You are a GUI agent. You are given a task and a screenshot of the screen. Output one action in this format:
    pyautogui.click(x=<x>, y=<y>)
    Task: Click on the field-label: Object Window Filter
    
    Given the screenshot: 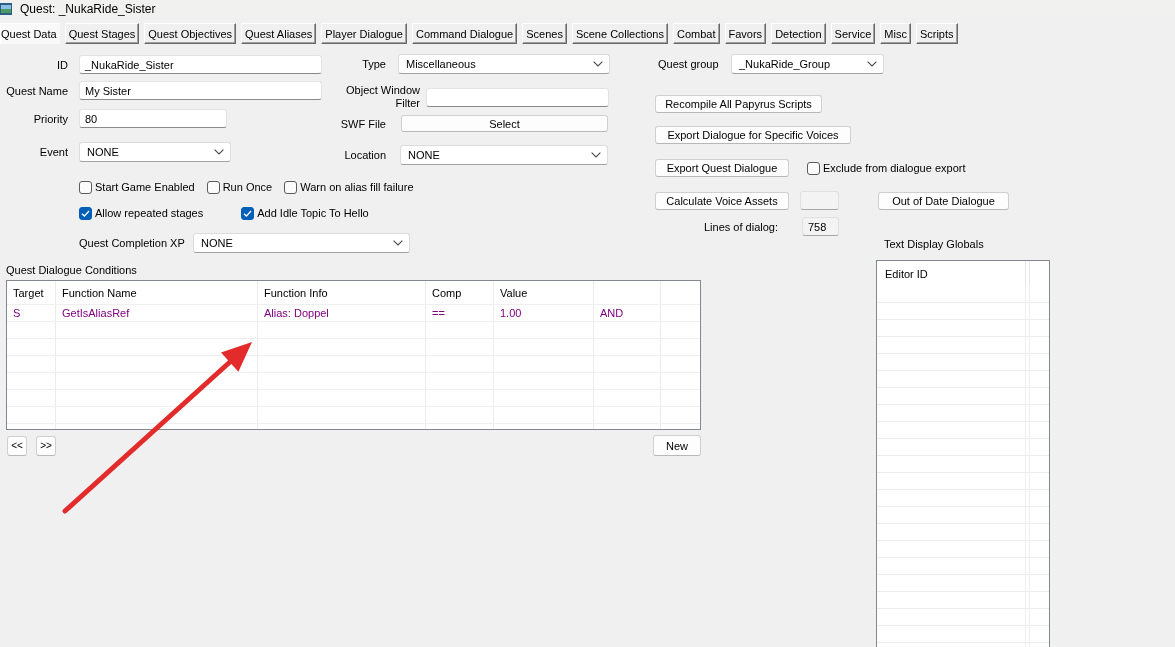 What is the action you would take?
    pyautogui.click(x=382, y=97)
    